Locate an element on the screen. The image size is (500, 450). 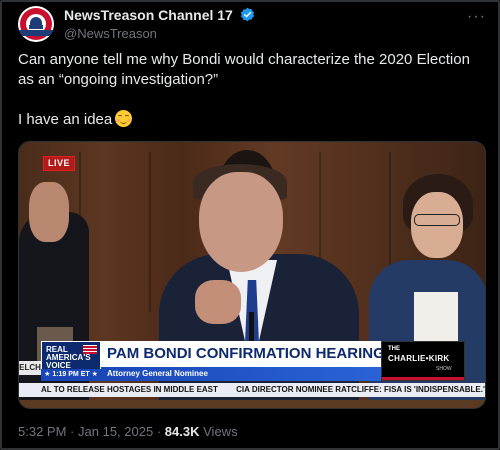
tweet-meta: 5:32 PM · Jan 15, 2025 · 84.3K Views is located at coordinates (128, 431).